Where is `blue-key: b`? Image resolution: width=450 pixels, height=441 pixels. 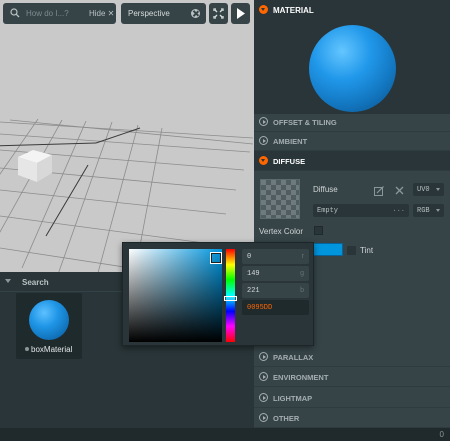 blue-key: b is located at coordinates (302, 290).